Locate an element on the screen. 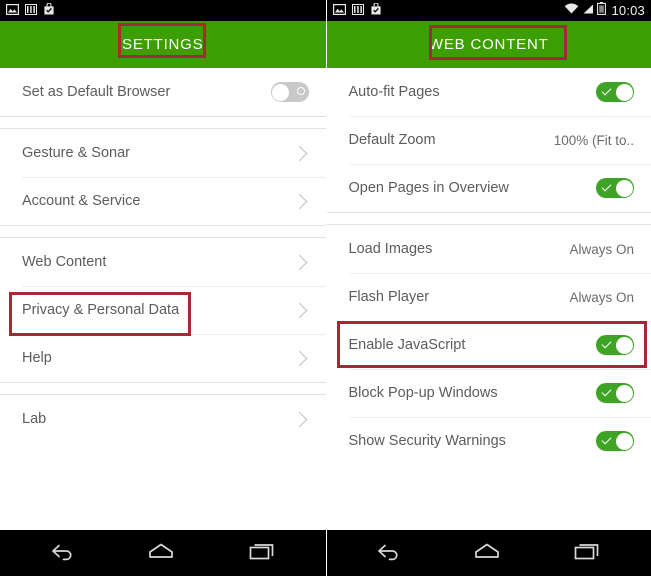 The width and height of the screenshot is (651, 576). row-set-as-default-browser: Set as Default Browser is located at coordinates (163, 92).